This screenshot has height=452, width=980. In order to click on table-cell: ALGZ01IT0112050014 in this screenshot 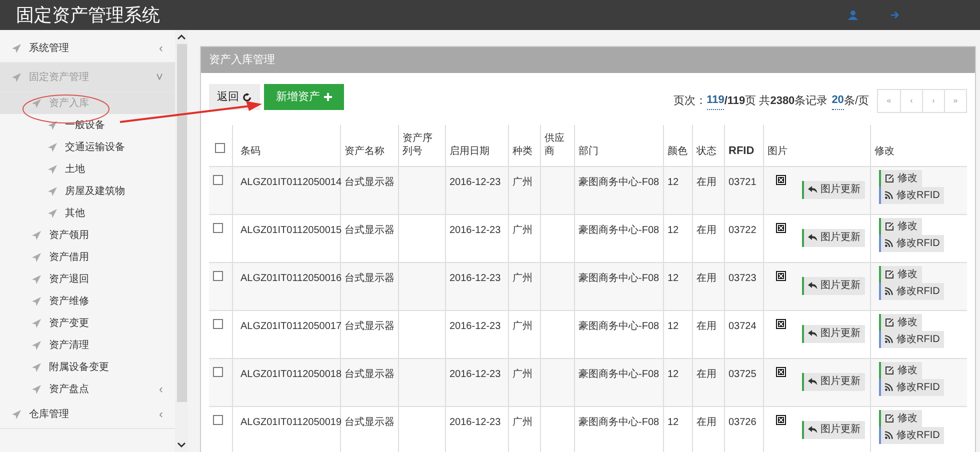, I will do `click(291, 182)`.